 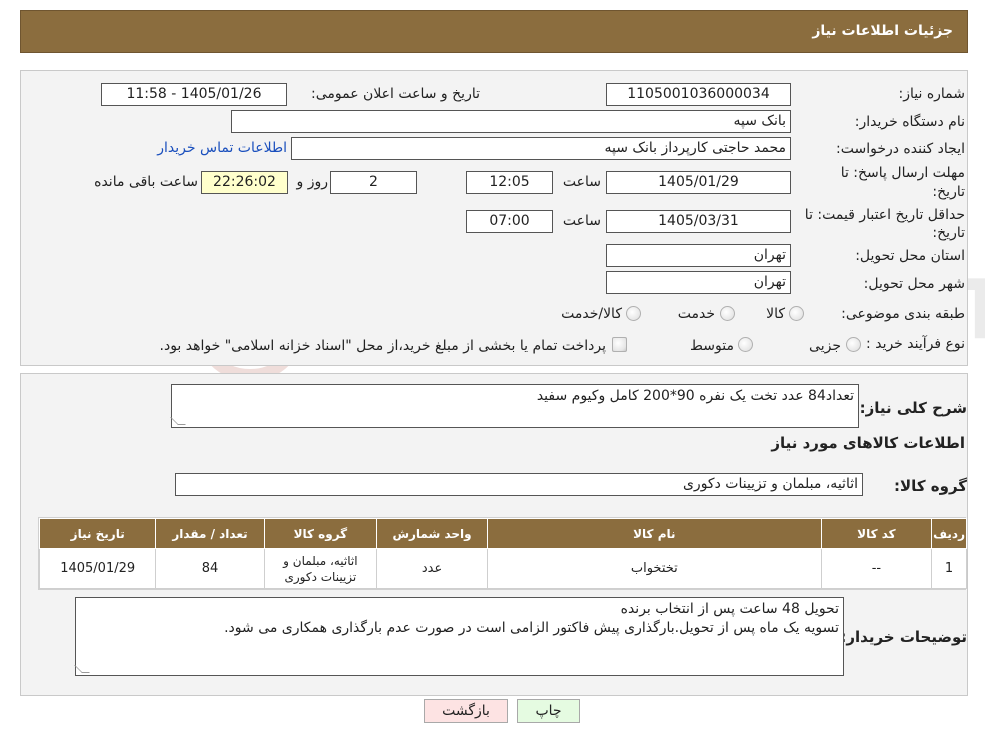 I want to click on page-header: جزئیات اطلاعات نیاز, so click(x=494, y=31).